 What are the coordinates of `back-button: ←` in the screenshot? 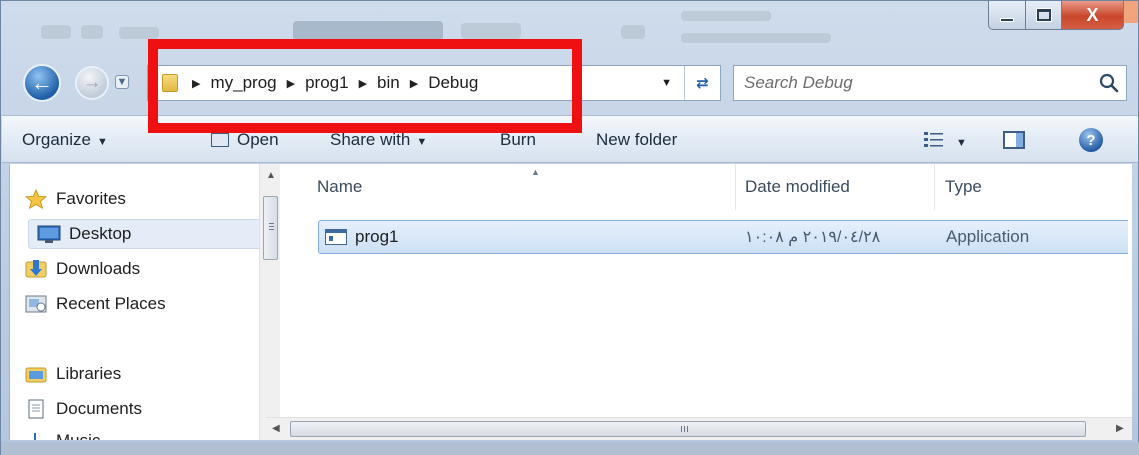 It's located at (42, 83).